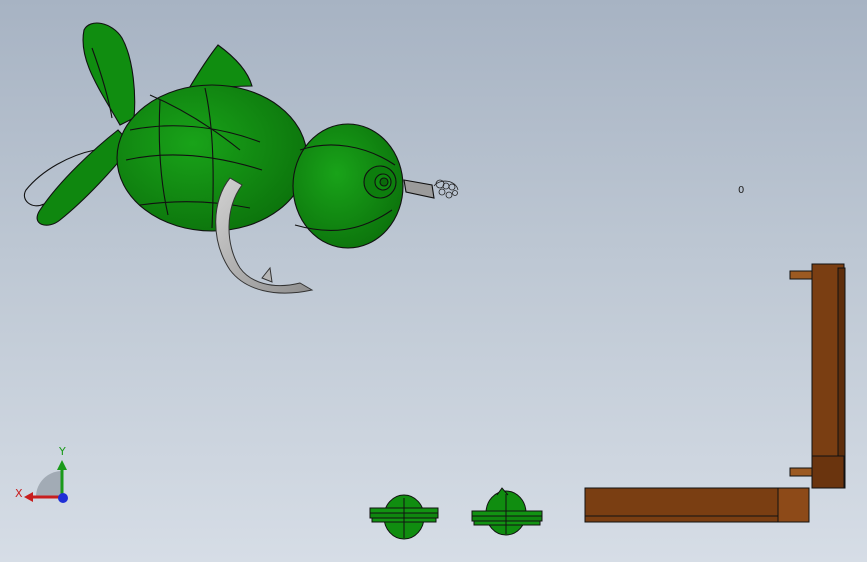  Describe the element at coordinates (49, 484) in the screenshot. I see `triad-plane-icon` at that location.